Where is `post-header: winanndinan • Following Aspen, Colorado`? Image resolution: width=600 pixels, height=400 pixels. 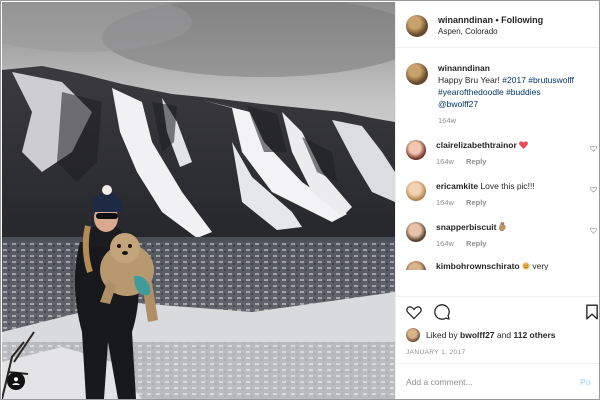
post-header: winanndinan • Following Aspen, Colorado is located at coordinates (497, 25).